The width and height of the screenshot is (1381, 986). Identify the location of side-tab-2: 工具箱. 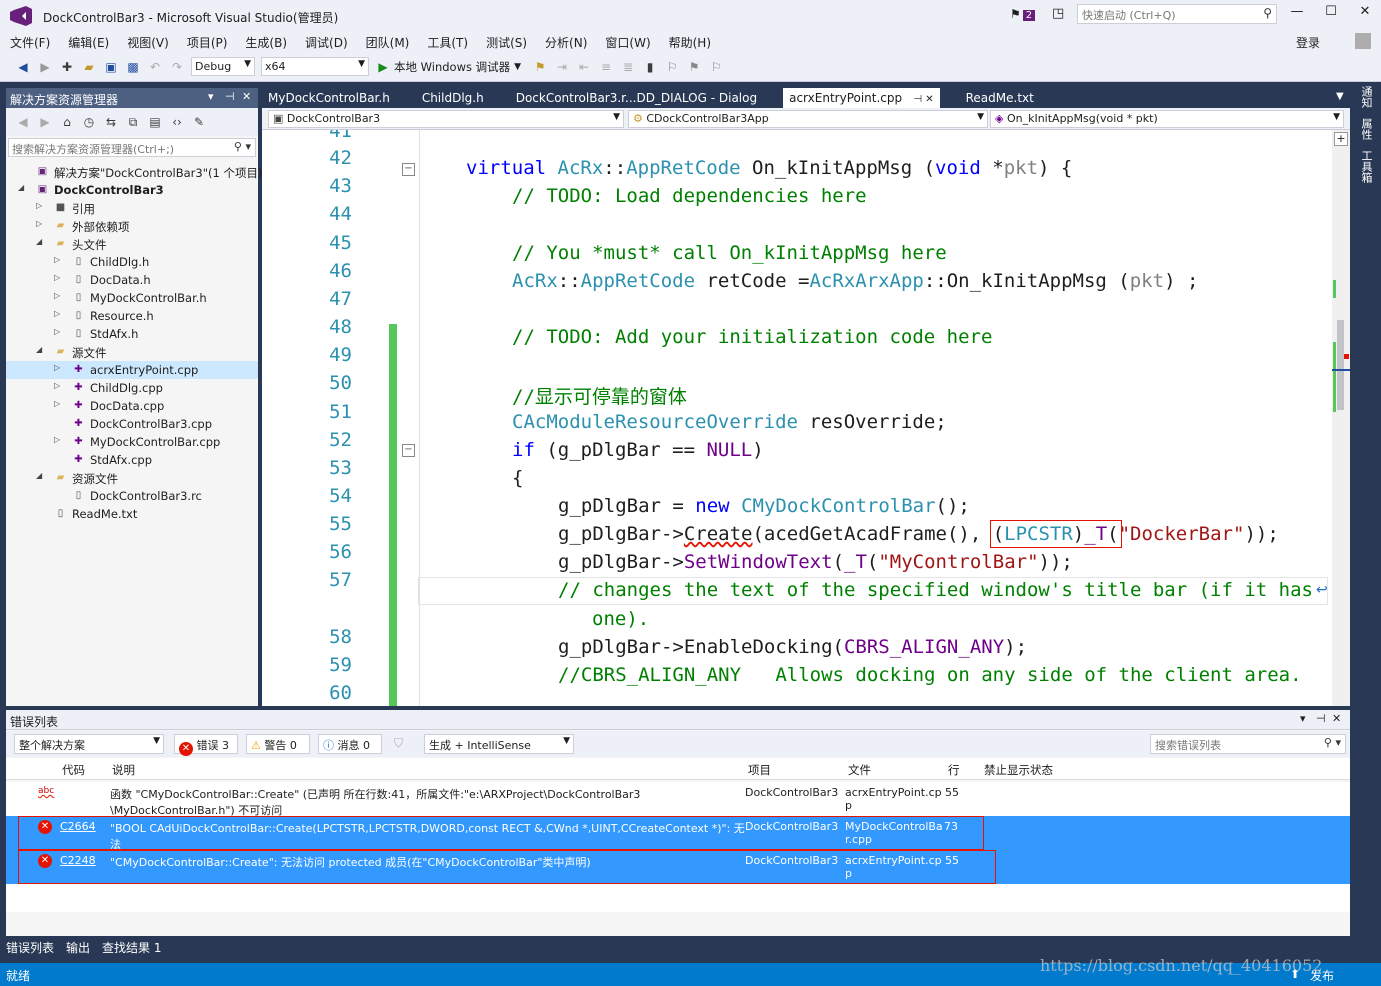
(1366, 166).